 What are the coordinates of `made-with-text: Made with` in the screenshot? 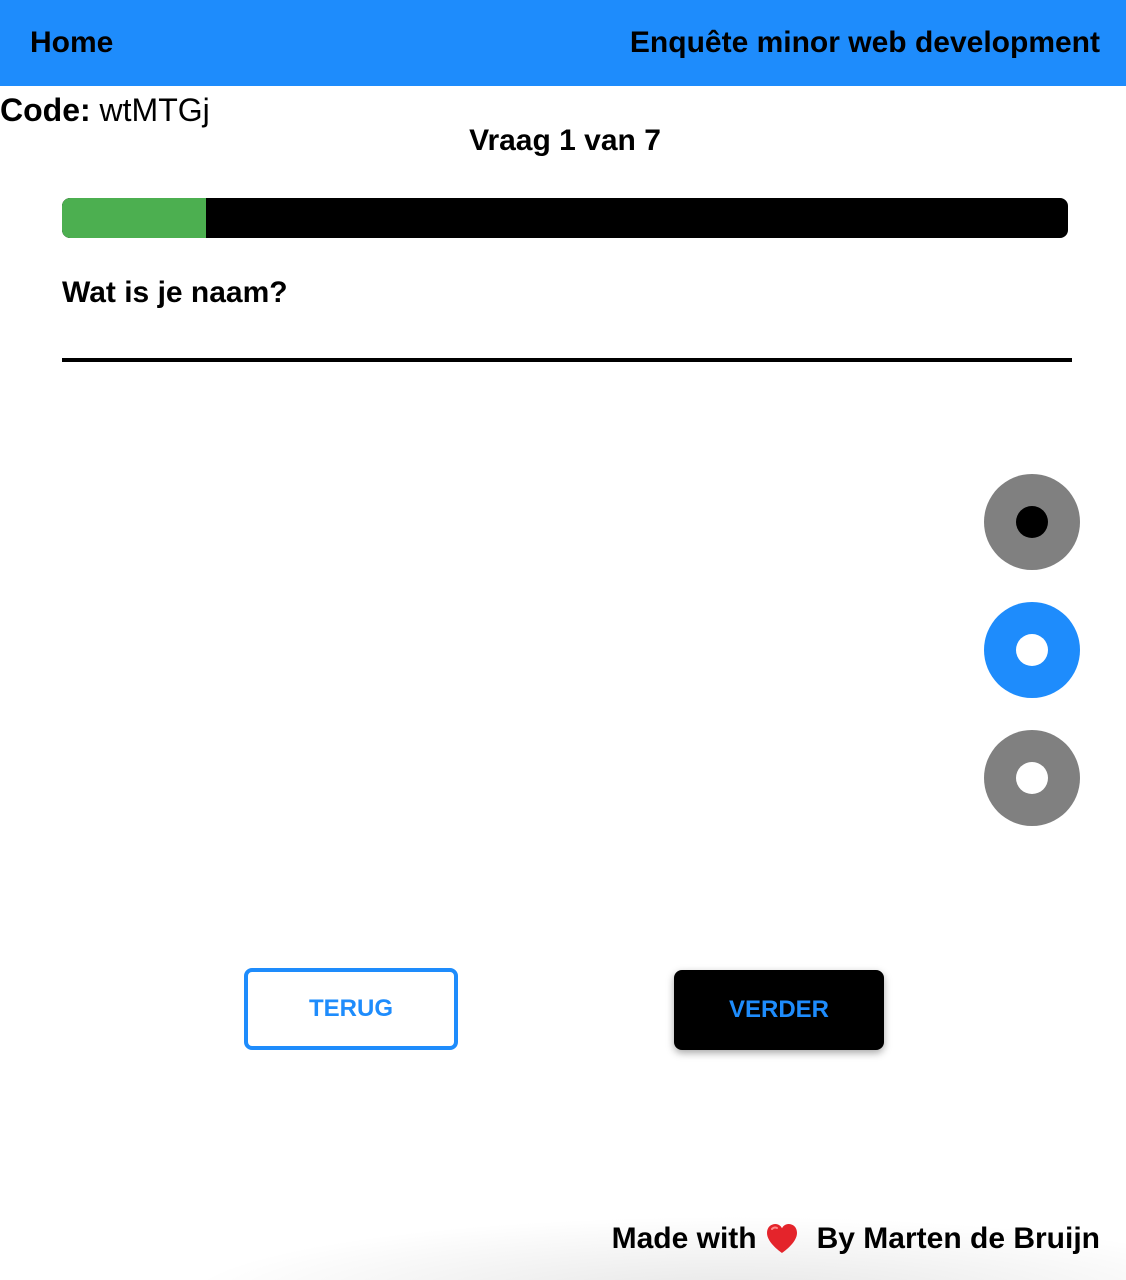 It's located at (684, 1238).